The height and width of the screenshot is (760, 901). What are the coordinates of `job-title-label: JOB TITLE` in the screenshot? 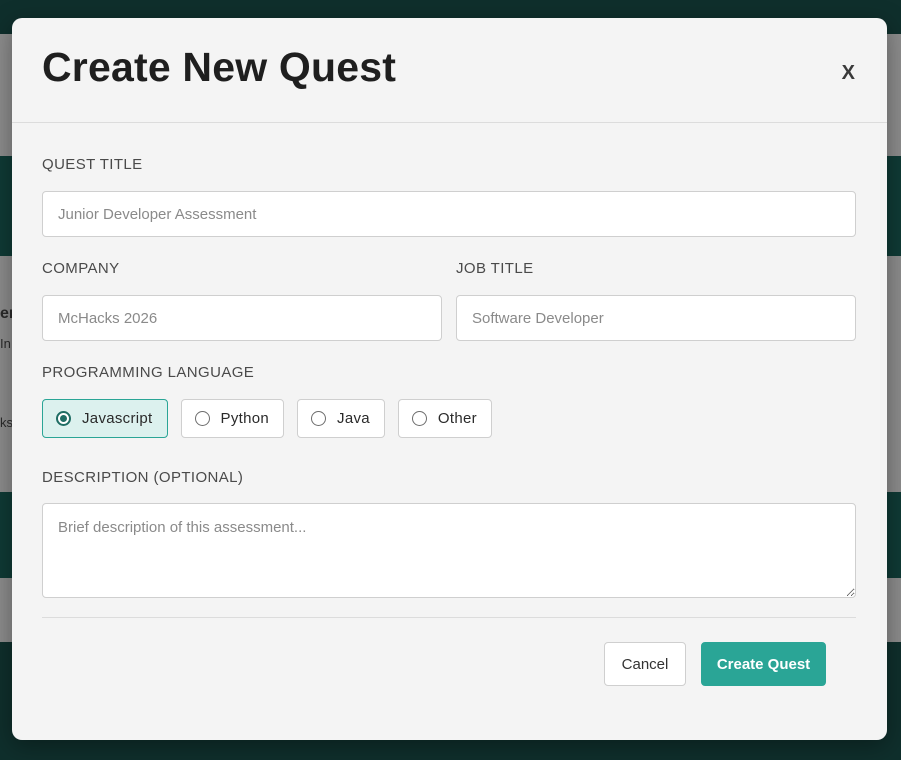 It's located at (495, 268).